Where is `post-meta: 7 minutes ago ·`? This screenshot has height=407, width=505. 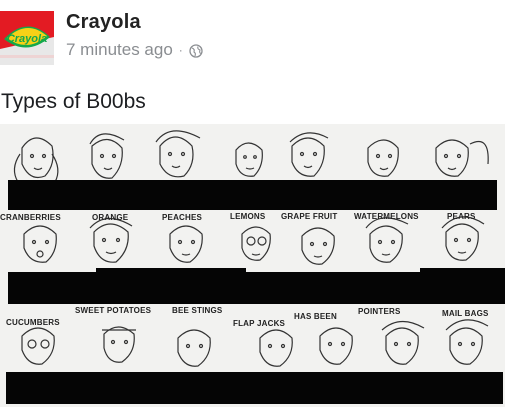
post-meta: 7 minutes ago · is located at coordinates (134, 50).